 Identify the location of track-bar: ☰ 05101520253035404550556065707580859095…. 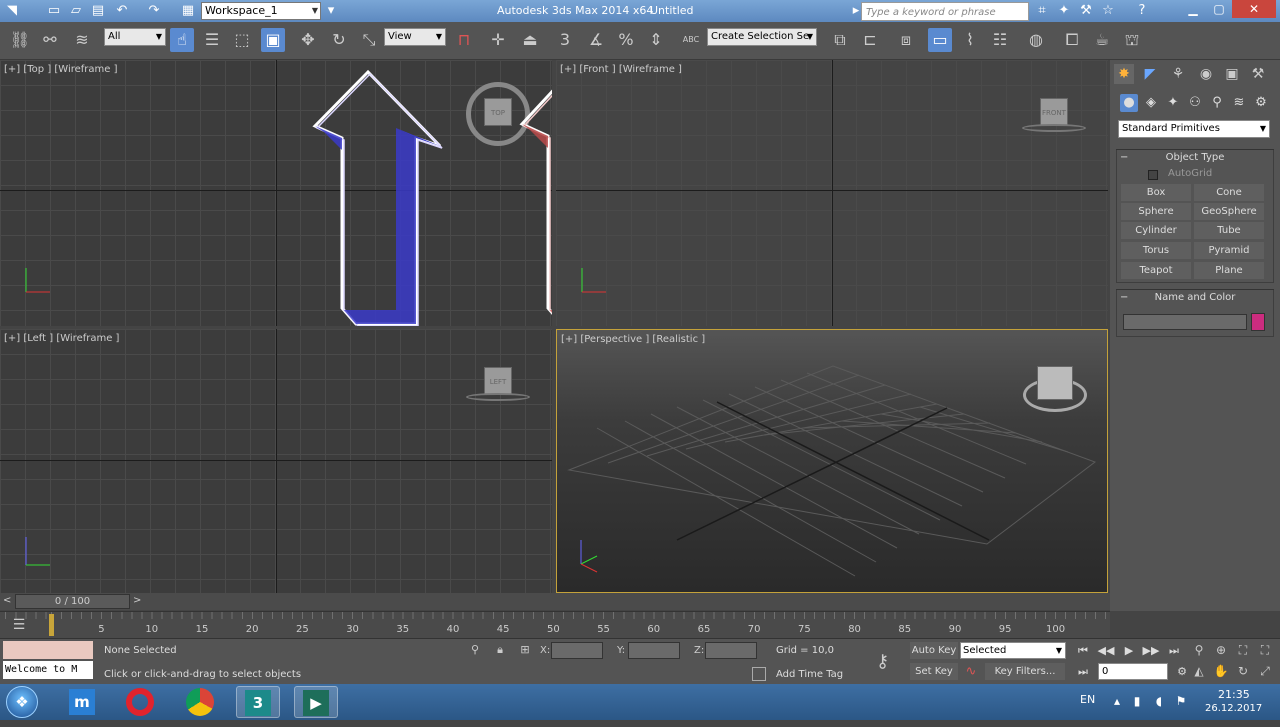
(555, 624).